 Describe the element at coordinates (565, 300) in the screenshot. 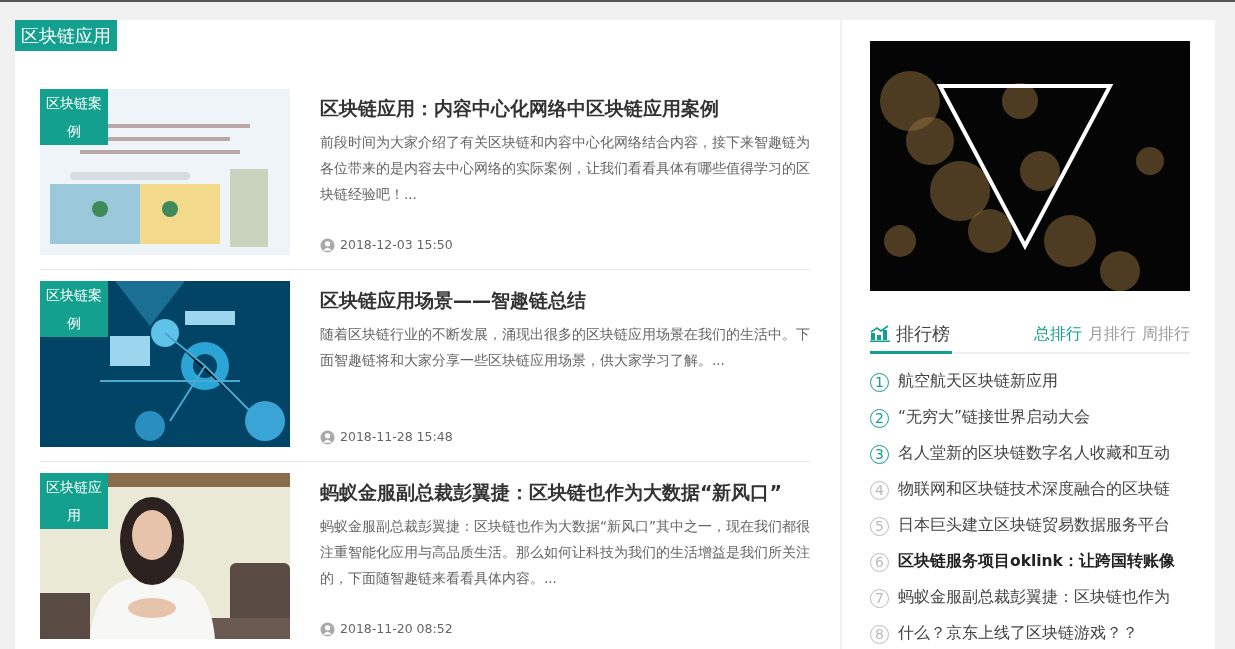

I see `article-title: 区块链应用场景——智趣链总结` at that location.